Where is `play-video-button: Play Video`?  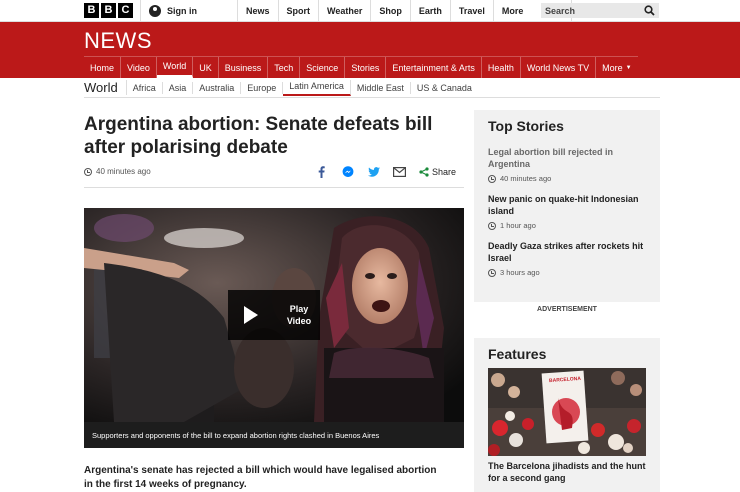
play-video-button: Play Video is located at coordinates (274, 315).